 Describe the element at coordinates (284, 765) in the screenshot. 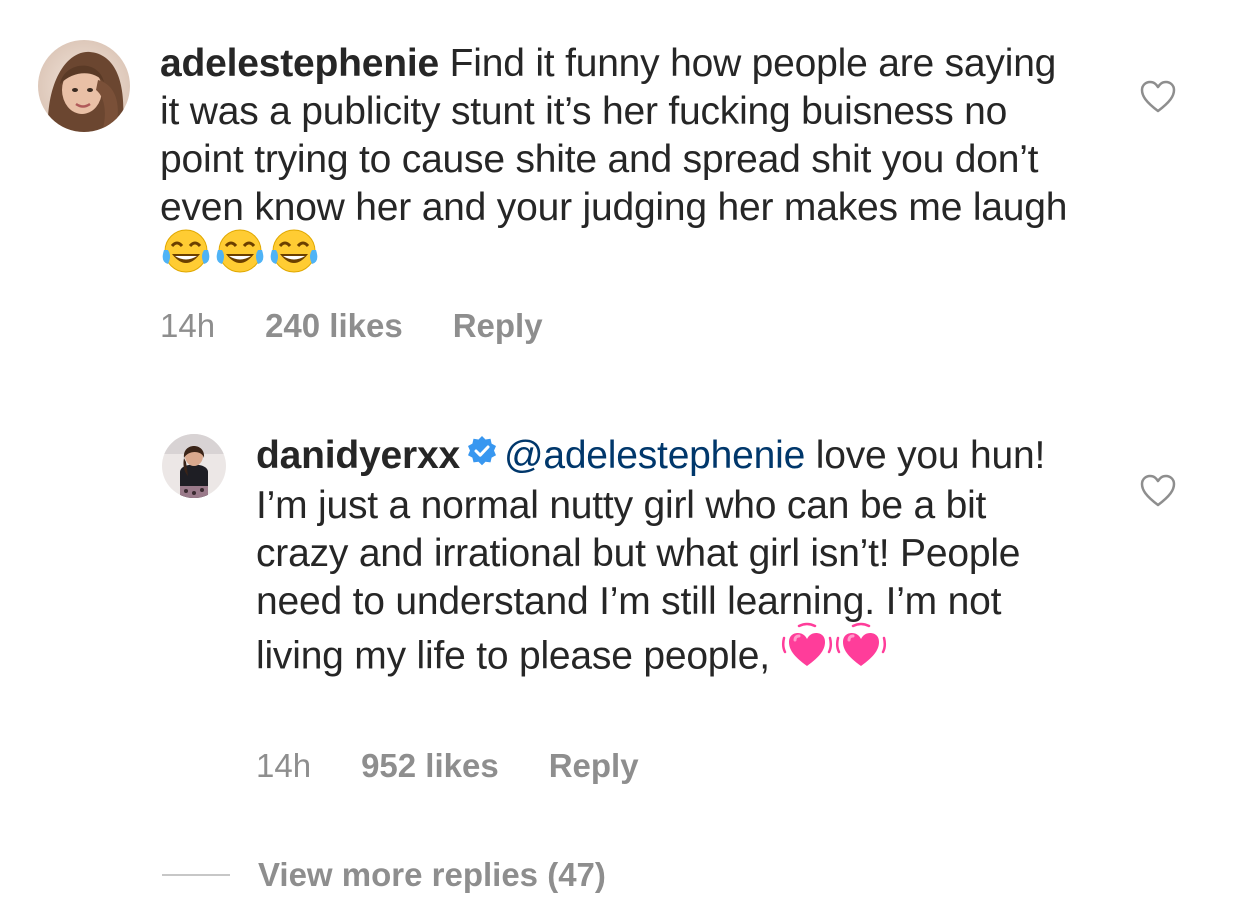

I see `reply-timestamp: 14h` at that location.